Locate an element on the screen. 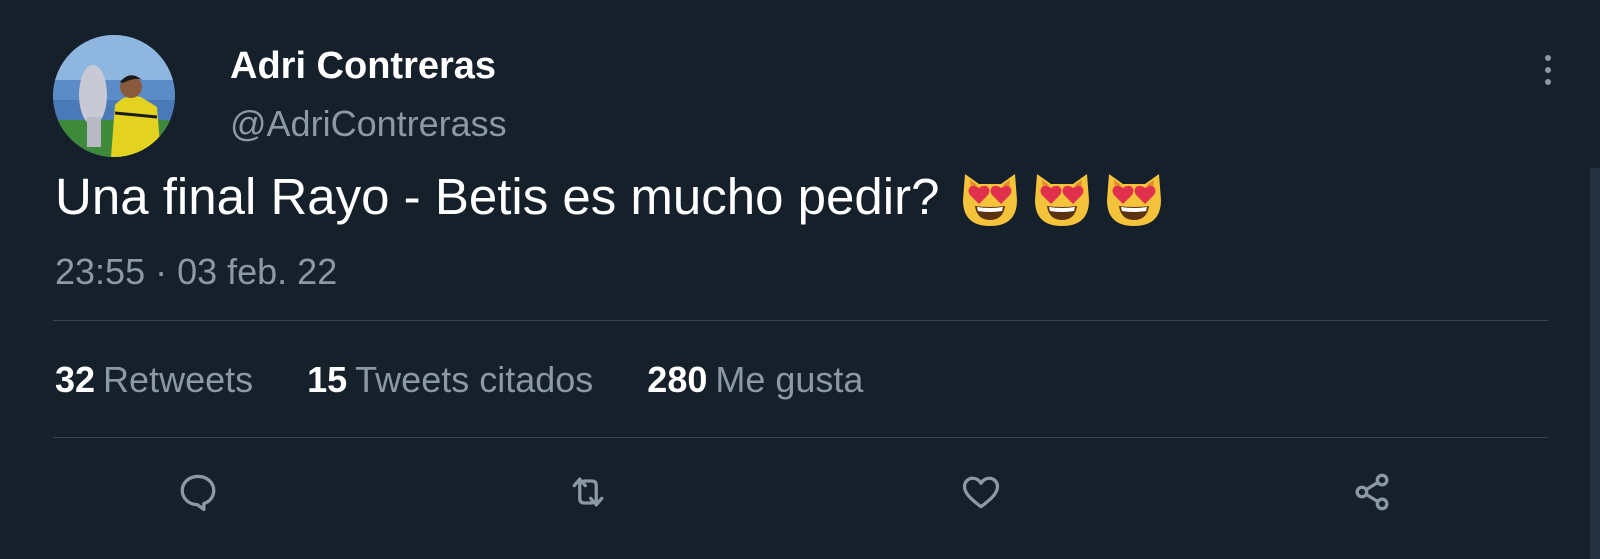 Image resolution: width=1600 pixels, height=559 pixels. retweets-label: Retweets is located at coordinates (178, 379).